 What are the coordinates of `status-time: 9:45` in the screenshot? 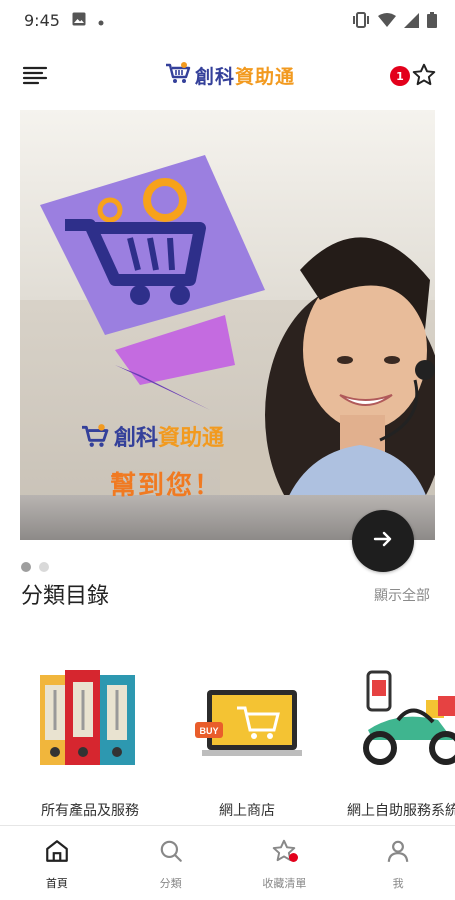 It's located at (42, 20).